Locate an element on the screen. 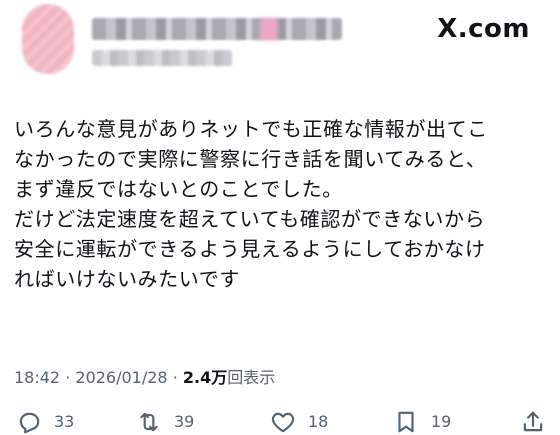 This screenshot has width=560, height=435. avatar is located at coordinates (48, 39).